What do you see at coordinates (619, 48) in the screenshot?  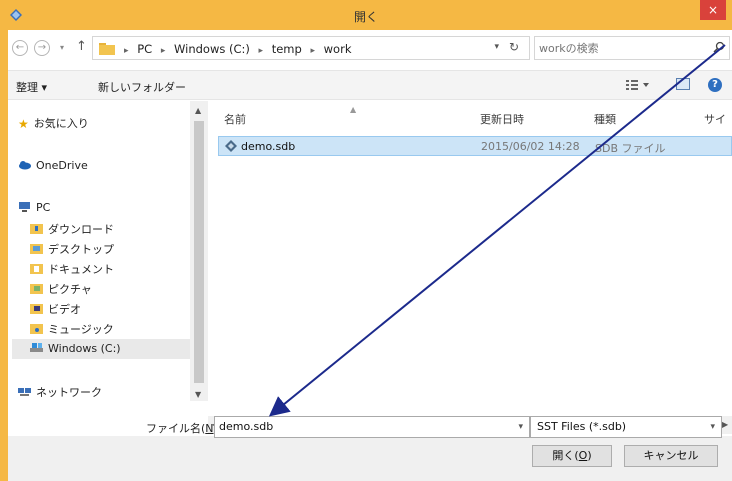 I see `search-input` at bounding box center [619, 48].